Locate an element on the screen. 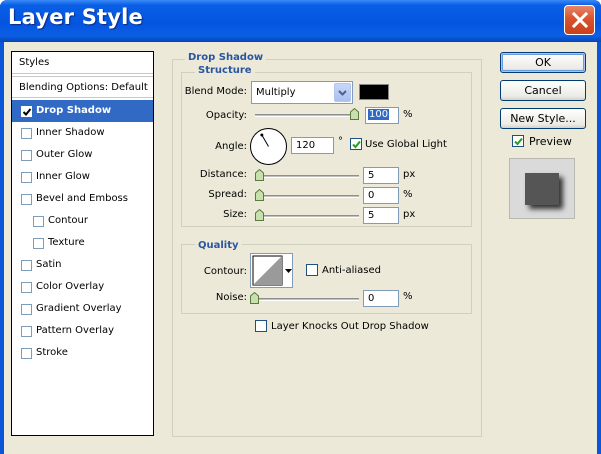  spread-slider-track is located at coordinates (307, 196).